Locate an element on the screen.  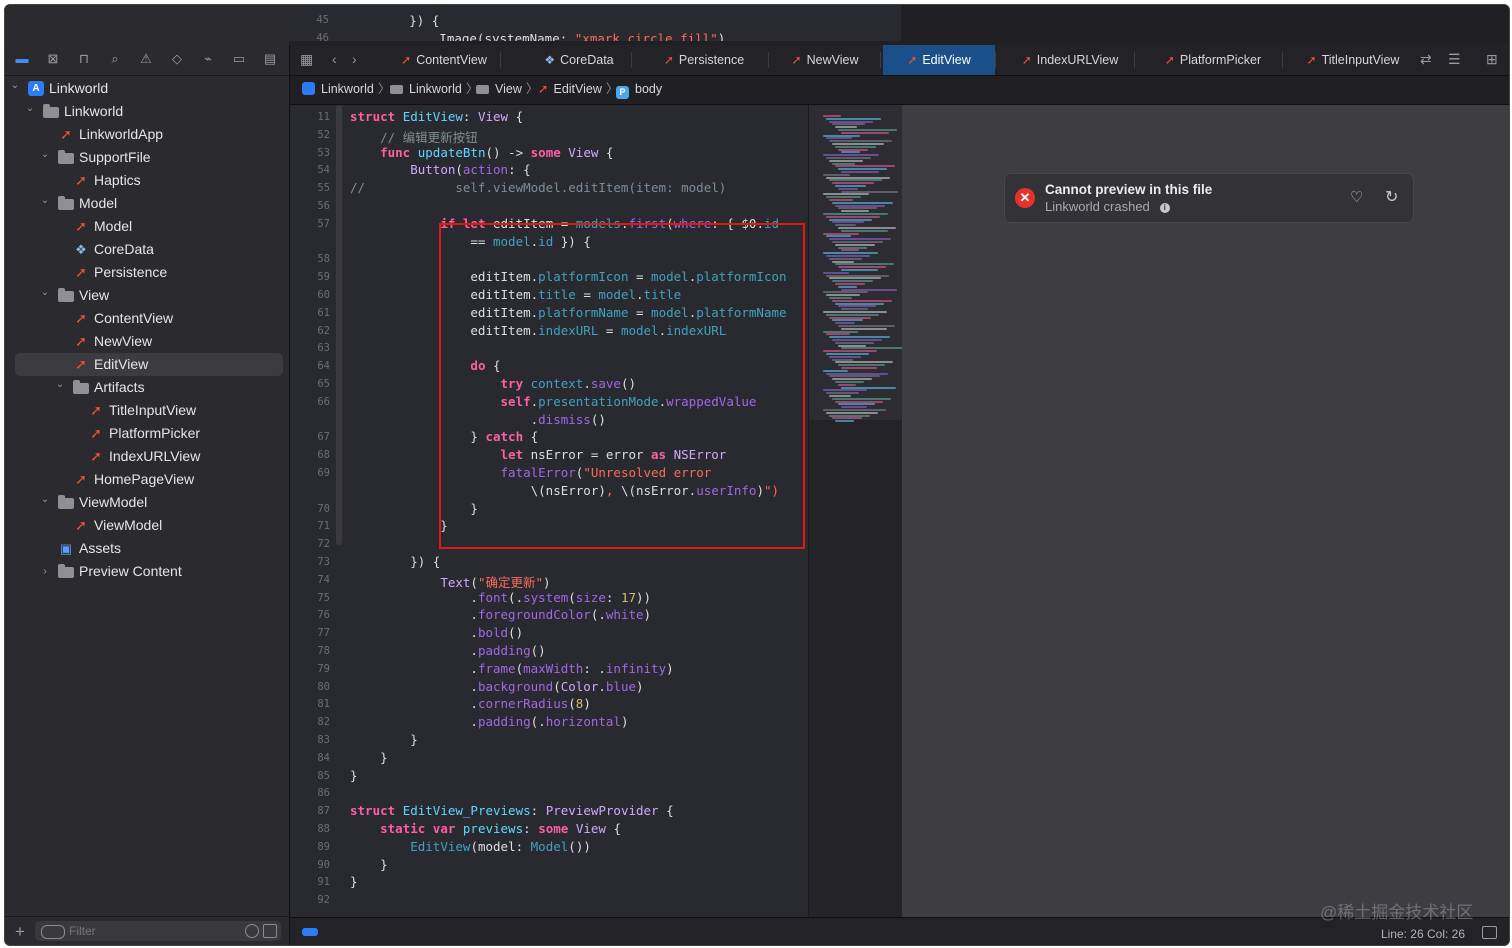
tree-item-assets: ▣ Assets is located at coordinates (149, 548).